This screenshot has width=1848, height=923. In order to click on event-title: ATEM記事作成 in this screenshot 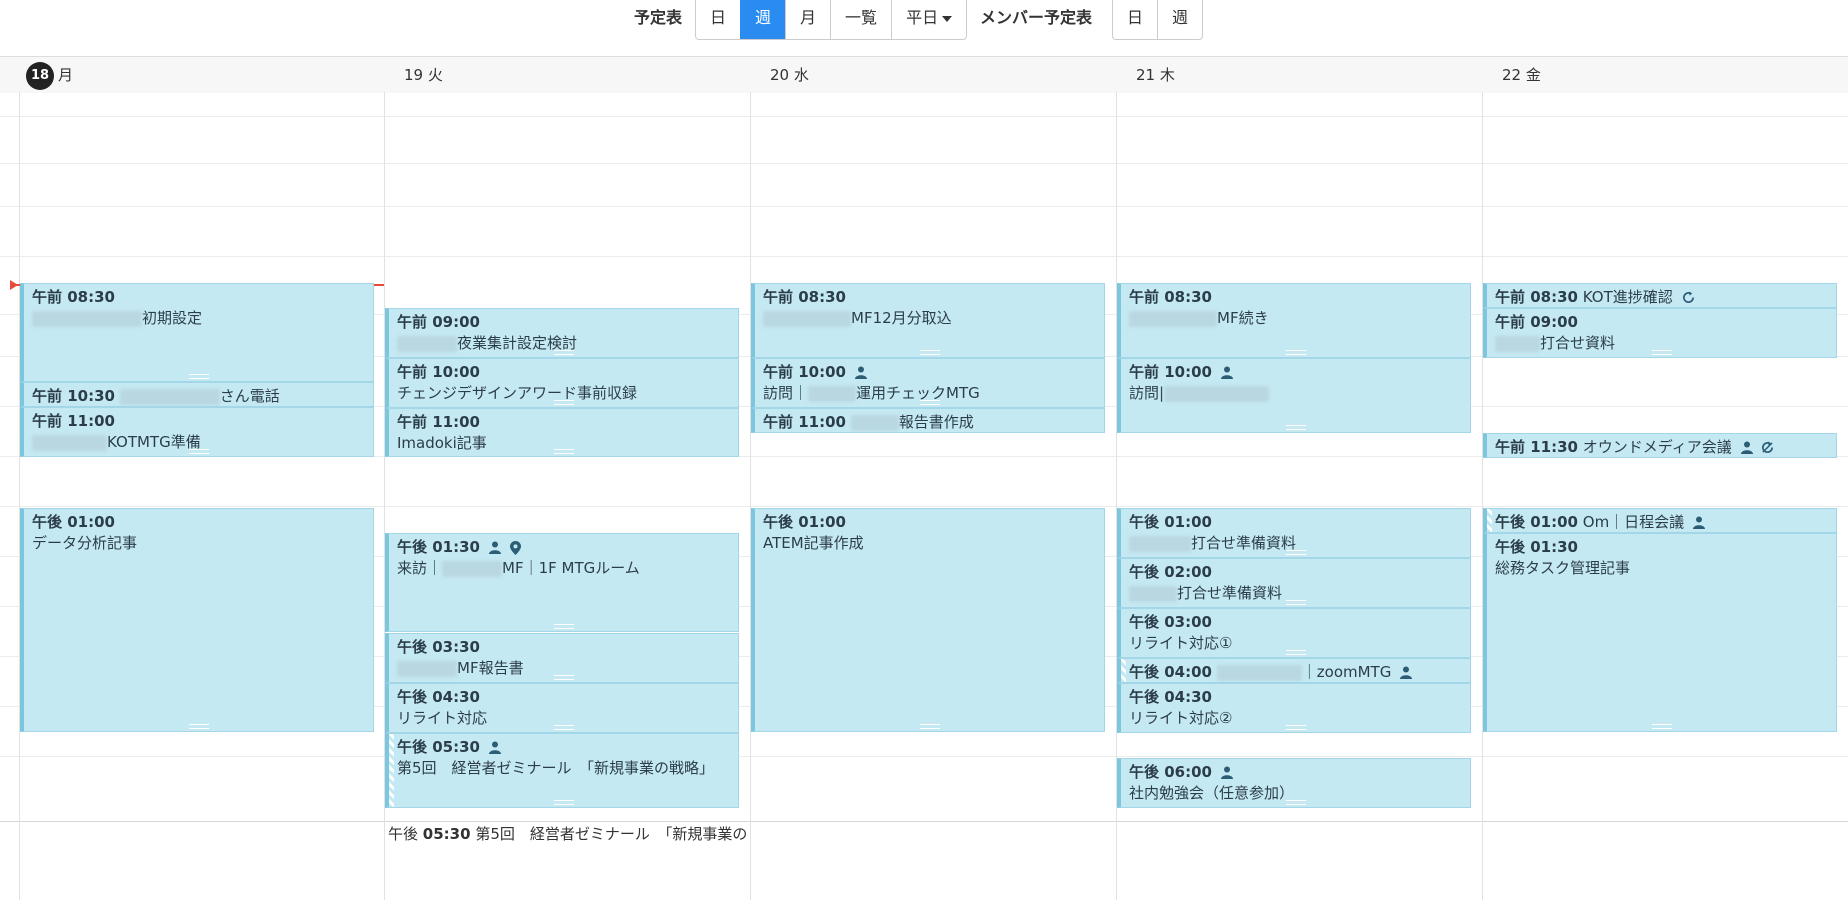, I will do `click(813, 543)`.